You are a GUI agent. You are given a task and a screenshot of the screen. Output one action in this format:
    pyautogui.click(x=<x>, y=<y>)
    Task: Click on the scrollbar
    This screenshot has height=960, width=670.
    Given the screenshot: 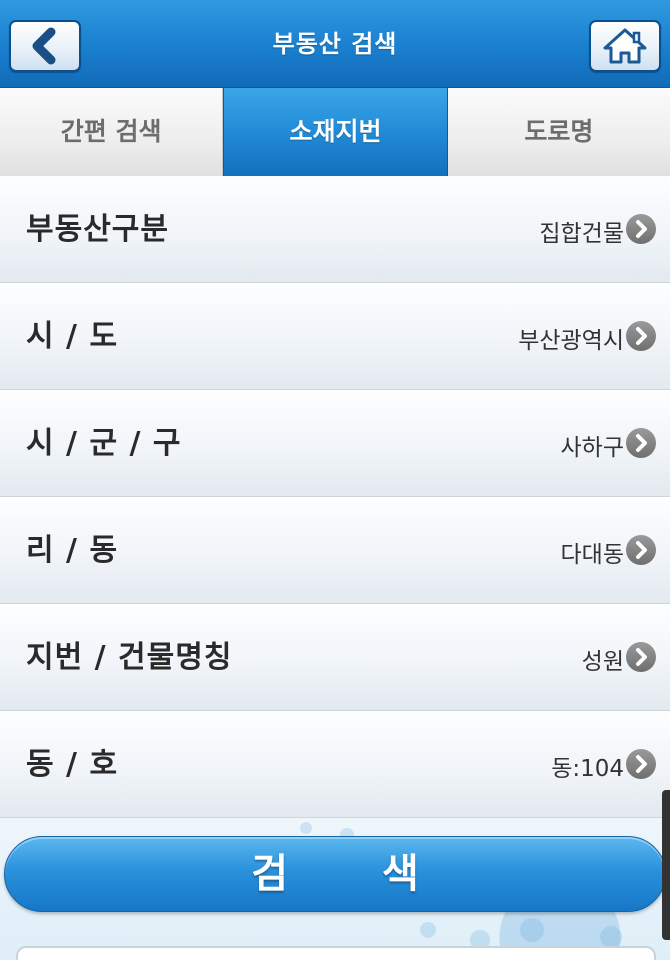 What is the action you would take?
    pyautogui.click(x=666, y=865)
    